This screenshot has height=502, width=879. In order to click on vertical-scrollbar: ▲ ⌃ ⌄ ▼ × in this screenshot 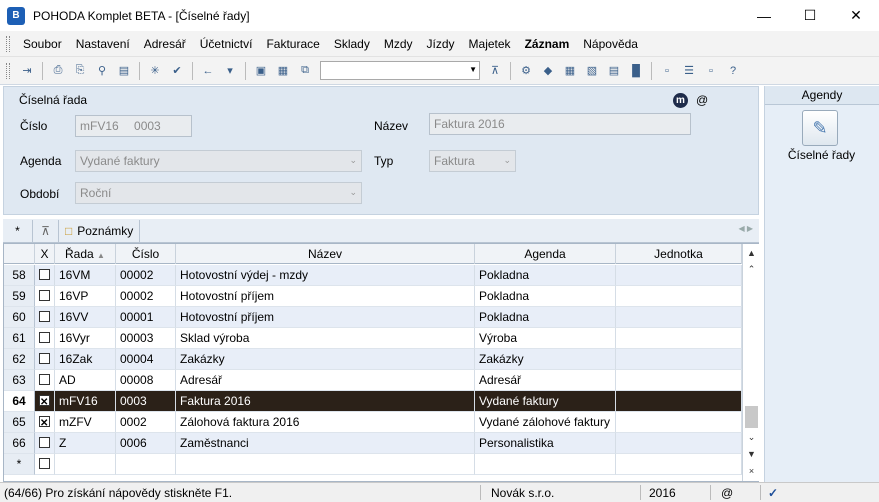, I will do `click(750, 362)`.